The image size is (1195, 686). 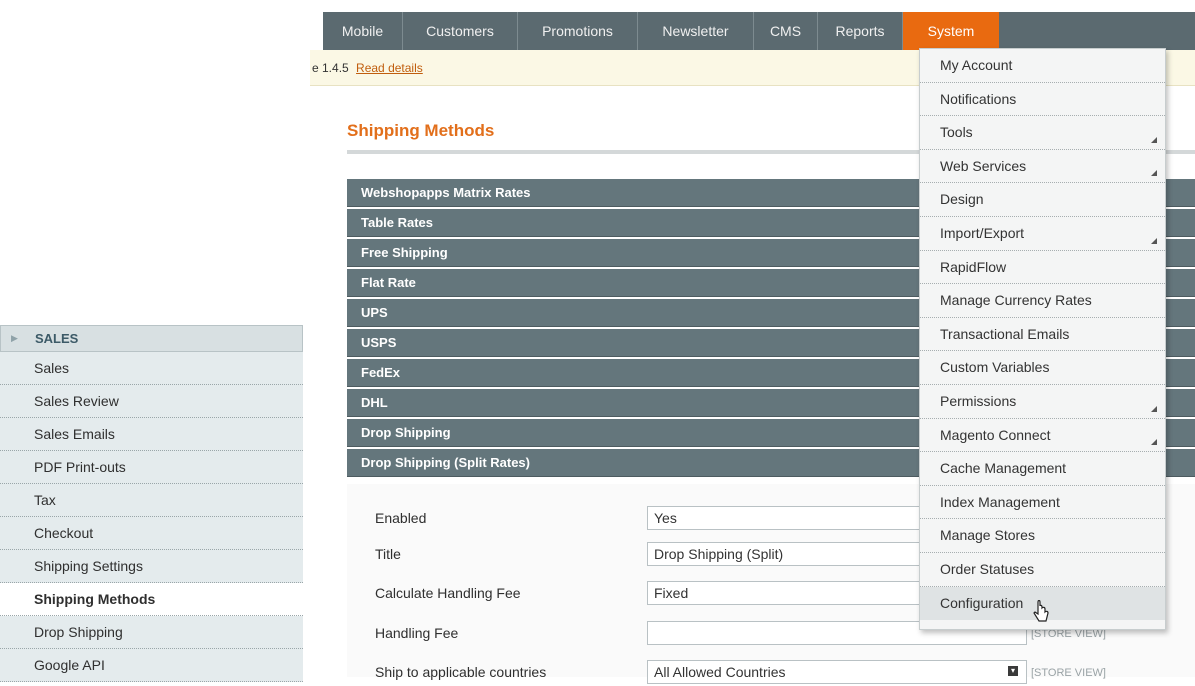 I want to click on menu-item-web-services: Web Services, so click(x=1042, y=167).